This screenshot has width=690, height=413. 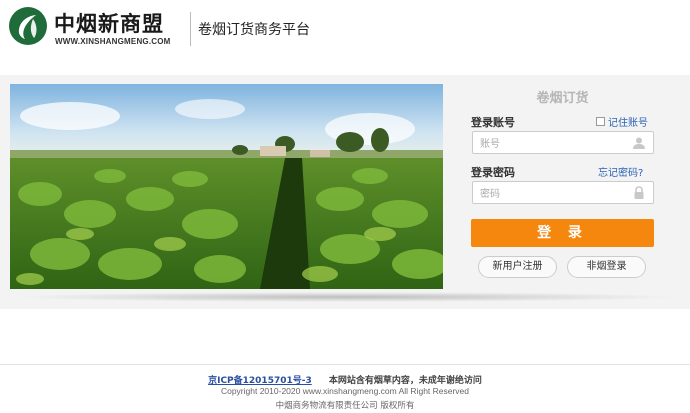 I want to click on photo-shadow, so click(x=345, y=297).